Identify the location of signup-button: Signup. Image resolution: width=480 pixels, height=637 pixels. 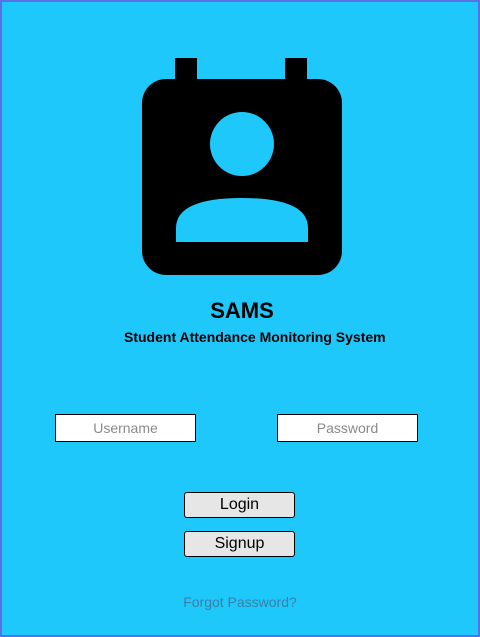
(239, 544).